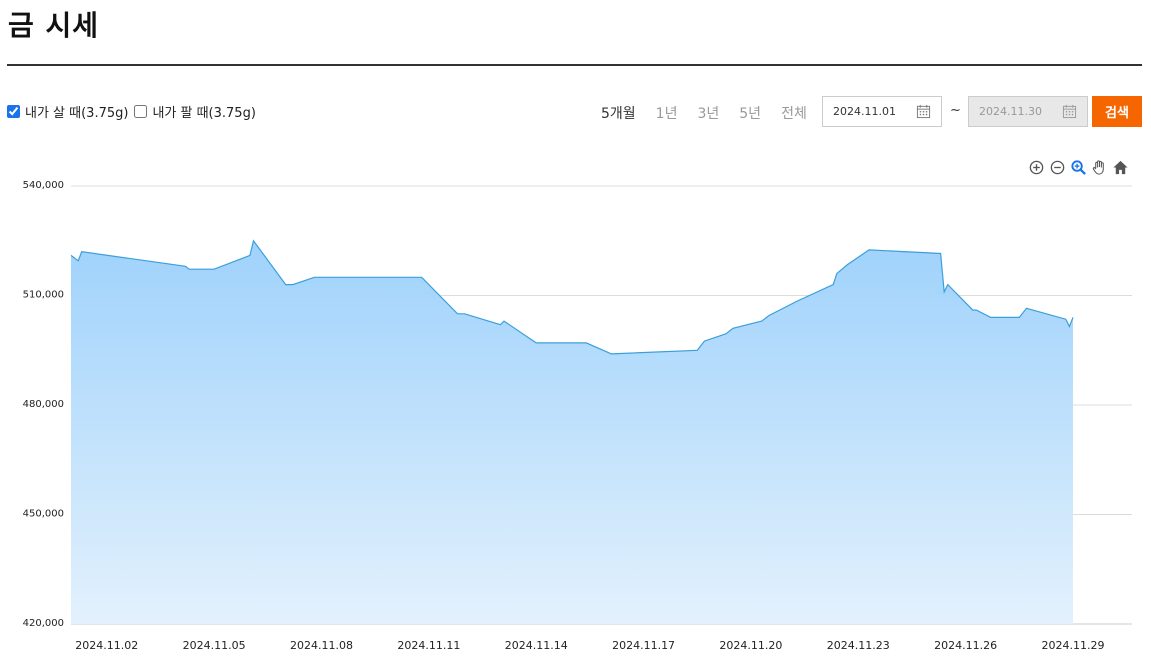  What do you see at coordinates (750, 113) in the screenshot?
I see `tab-5-years: 5년` at bounding box center [750, 113].